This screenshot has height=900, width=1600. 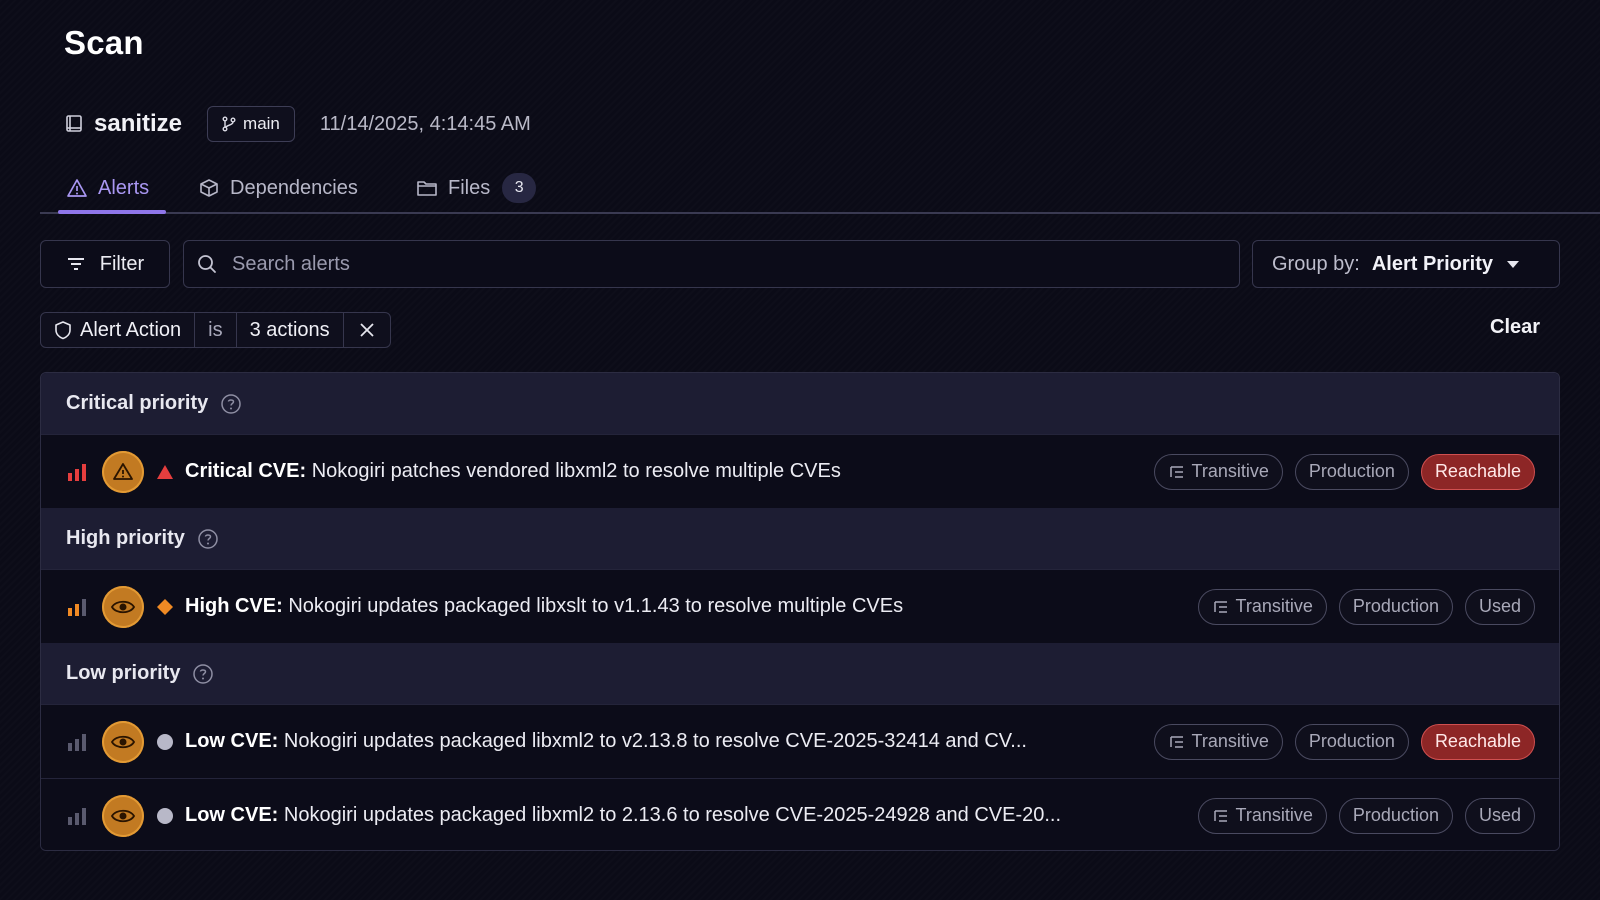 What do you see at coordinates (209, 188) in the screenshot?
I see `package-icon` at bounding box center [209, 188].